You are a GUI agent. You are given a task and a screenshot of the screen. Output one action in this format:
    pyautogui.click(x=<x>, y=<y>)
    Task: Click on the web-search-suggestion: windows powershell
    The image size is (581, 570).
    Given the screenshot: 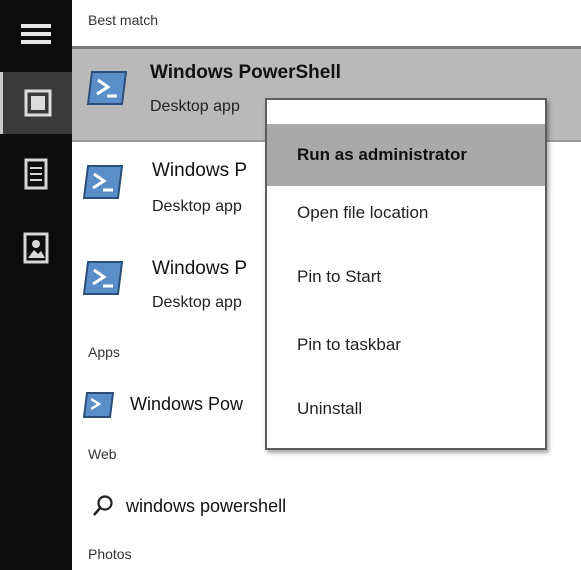 What is the action you would take?
    pyautogui.click(x=189, y=506)
    